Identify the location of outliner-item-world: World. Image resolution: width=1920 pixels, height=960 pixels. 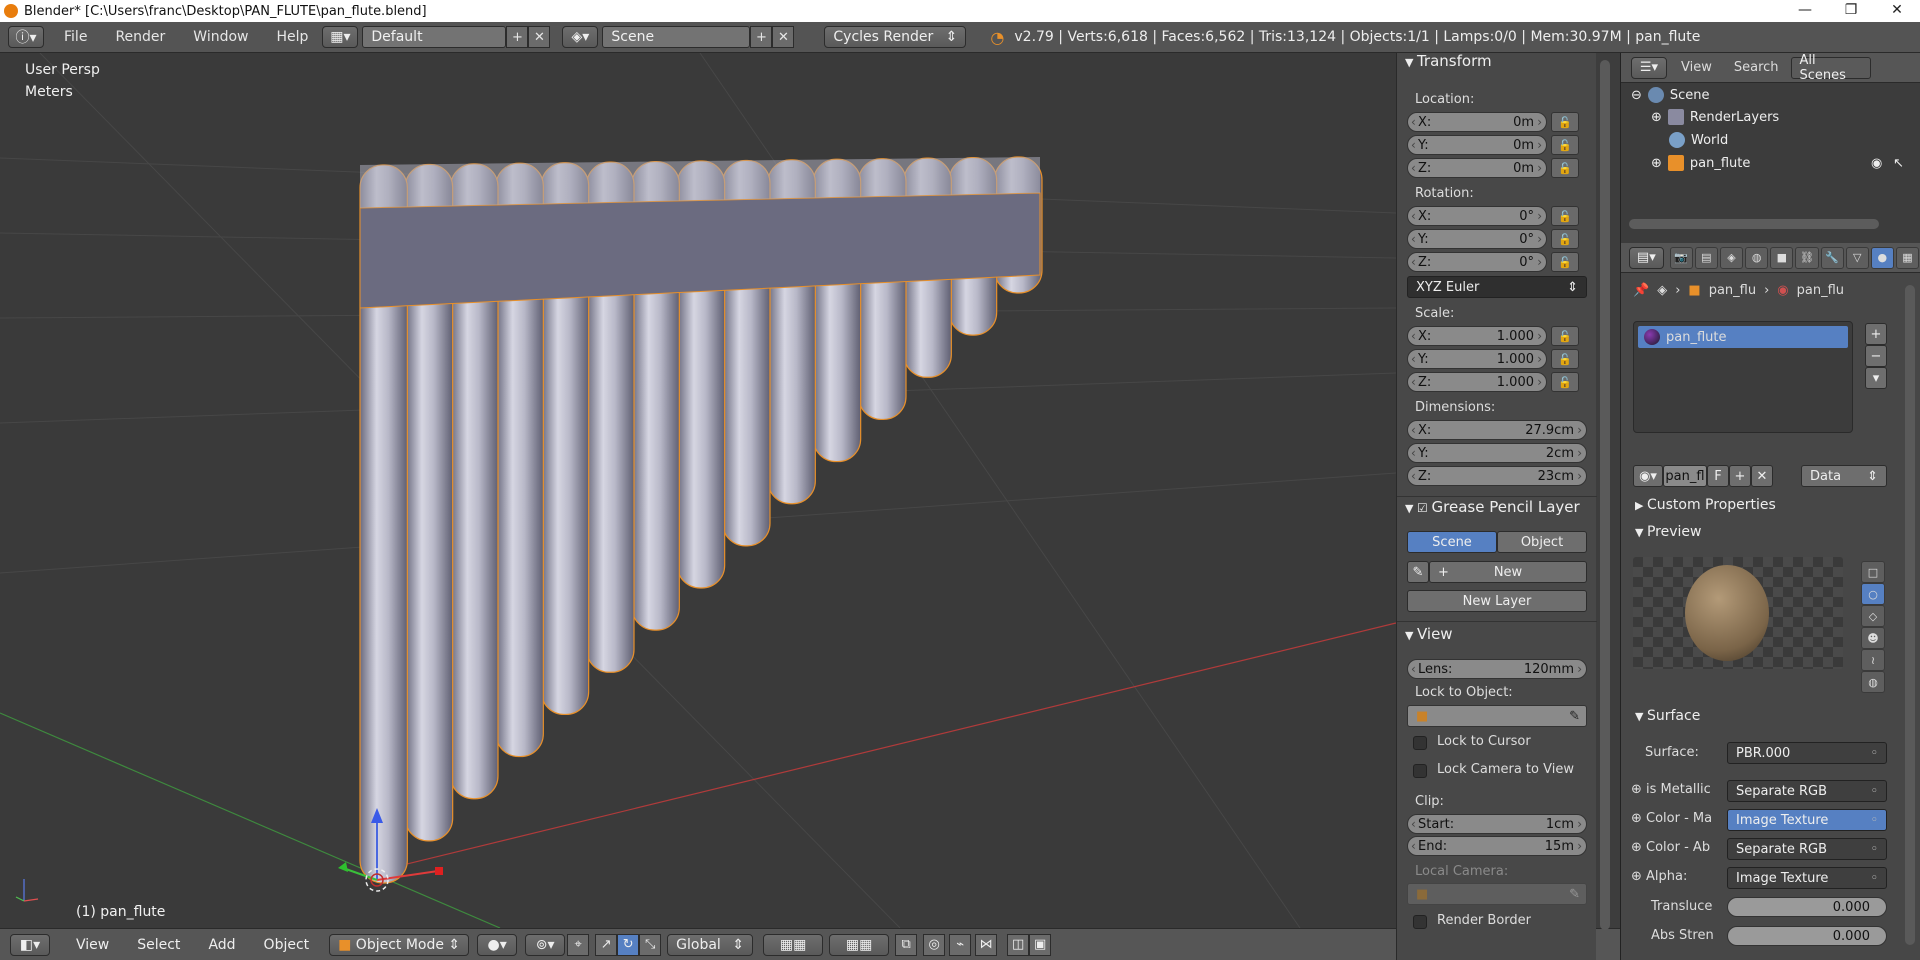
(1698, 140).